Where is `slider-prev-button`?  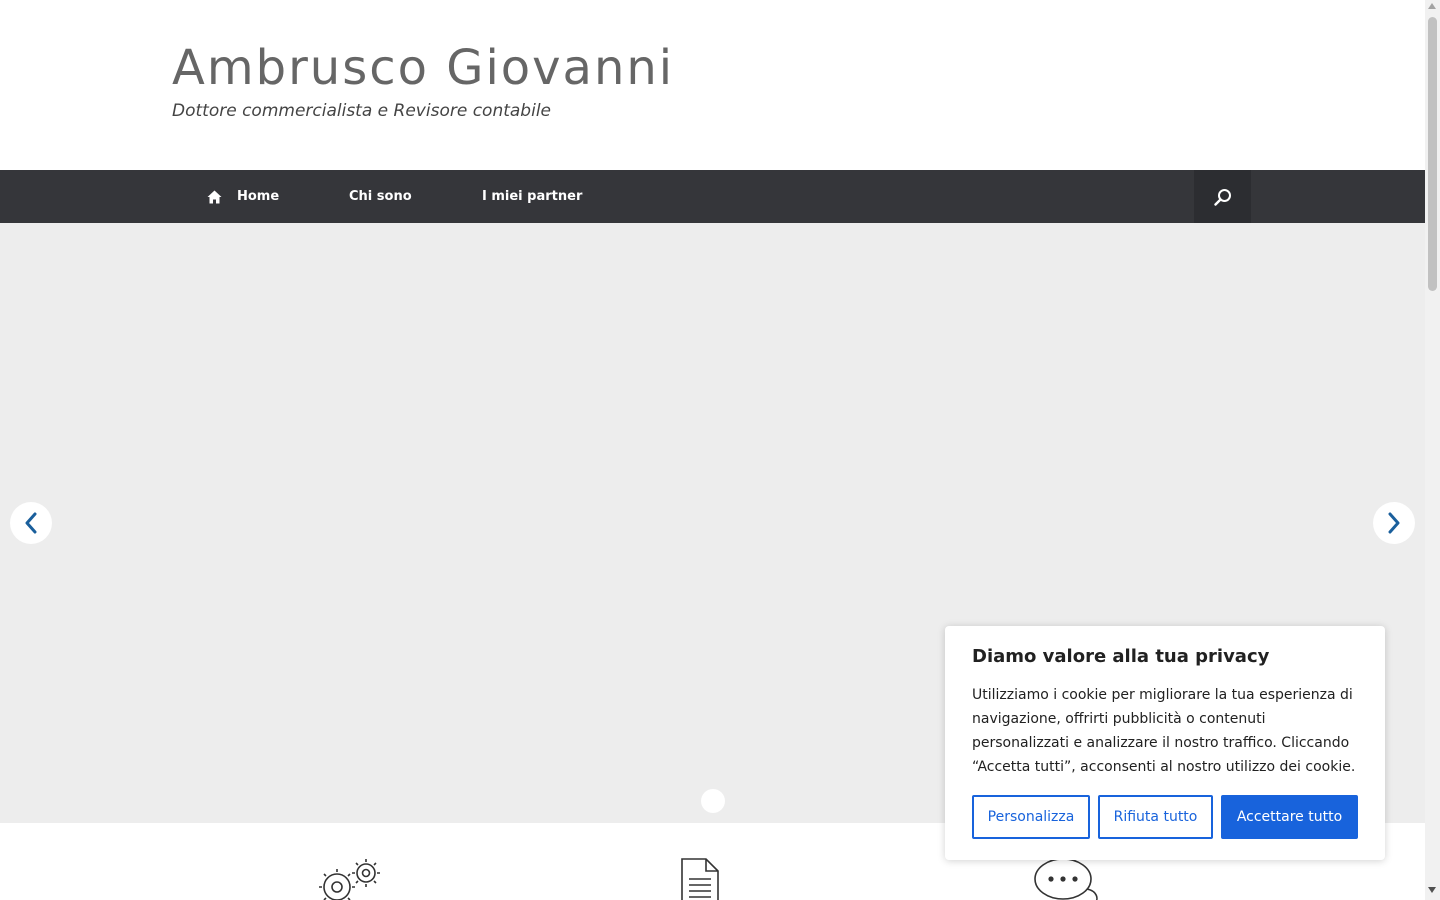 slider-prev-button is located at coordinates (31, 523).